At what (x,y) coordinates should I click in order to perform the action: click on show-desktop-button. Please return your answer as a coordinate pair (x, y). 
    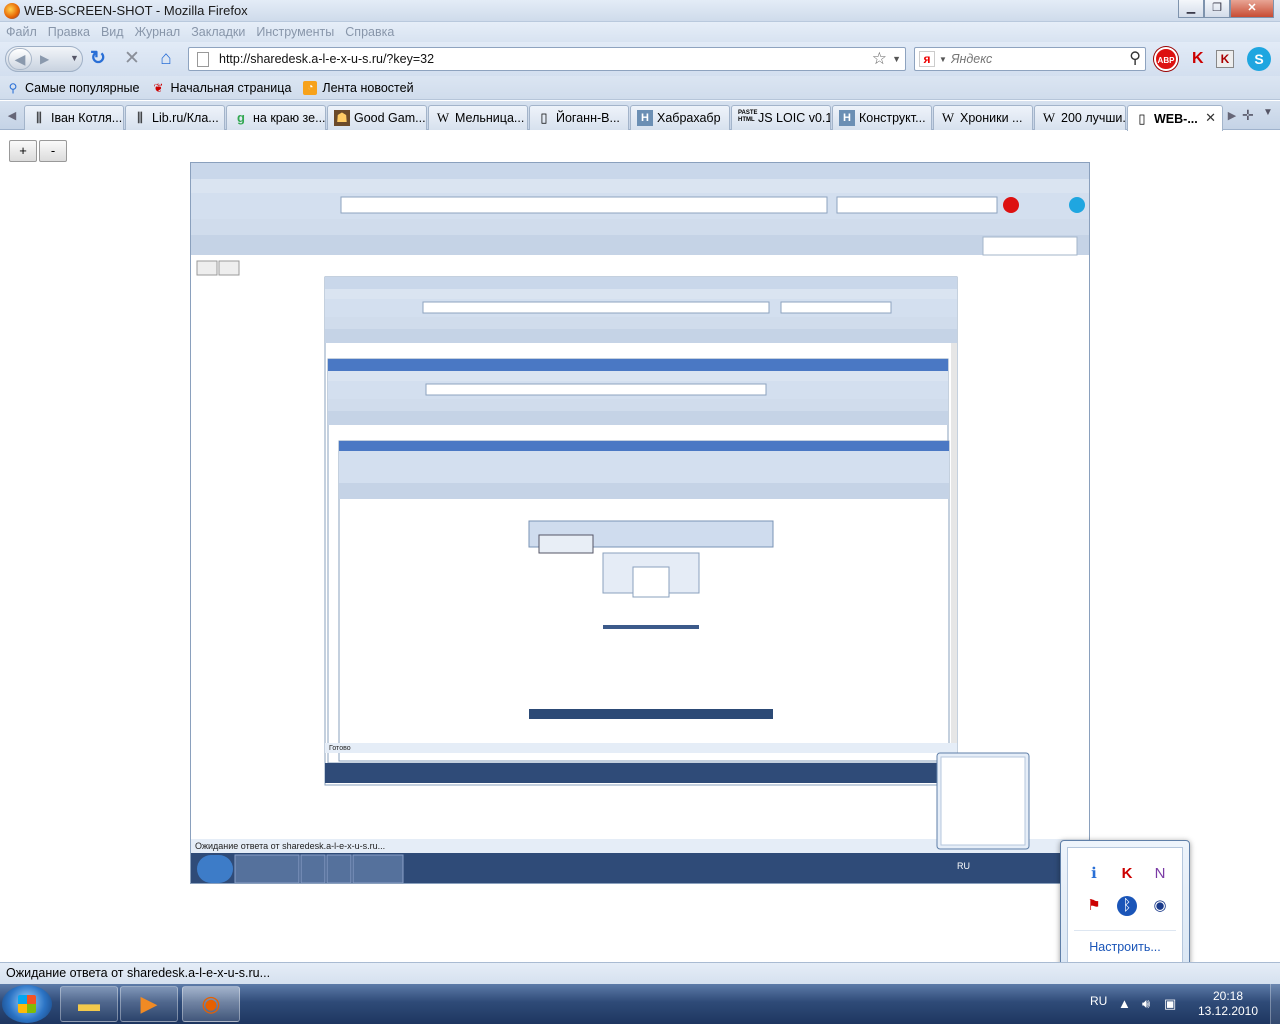
    Looking at the image, I should click on (1275, 1004).